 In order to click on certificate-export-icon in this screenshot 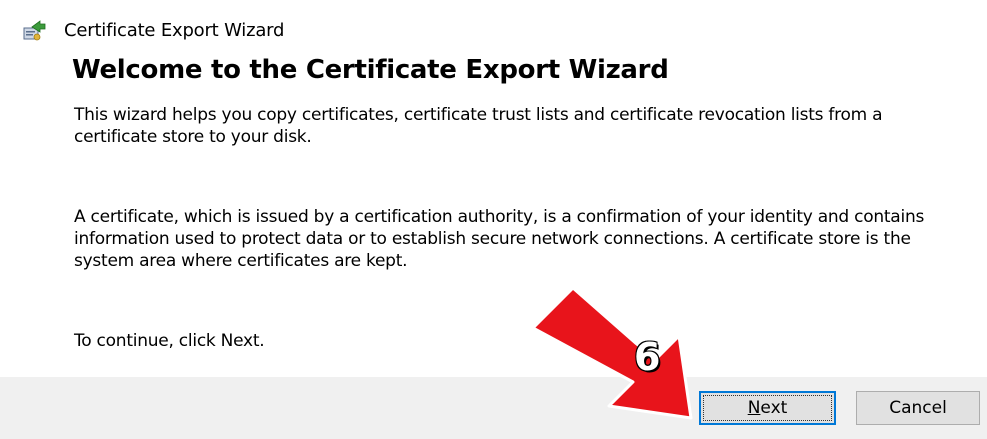, I will do `click(34, 30)`.